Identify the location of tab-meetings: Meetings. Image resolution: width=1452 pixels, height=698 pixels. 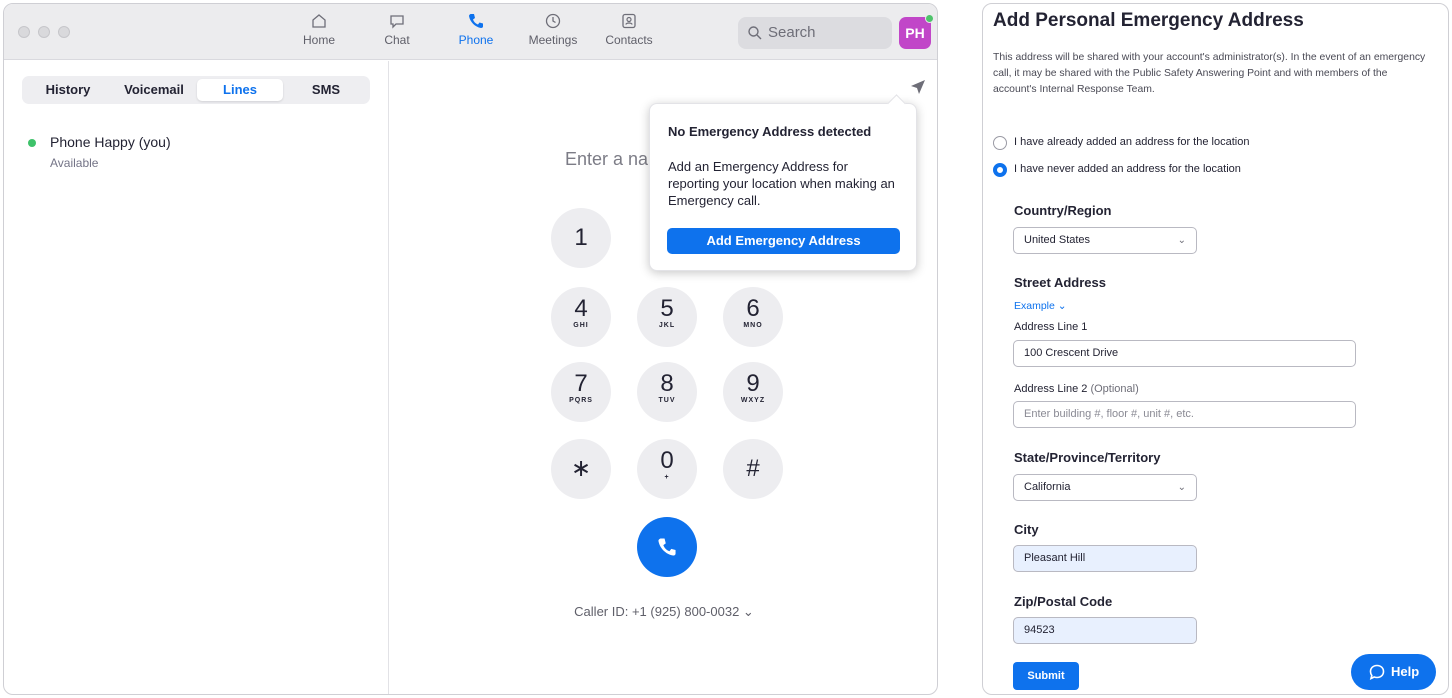
(553, 29).